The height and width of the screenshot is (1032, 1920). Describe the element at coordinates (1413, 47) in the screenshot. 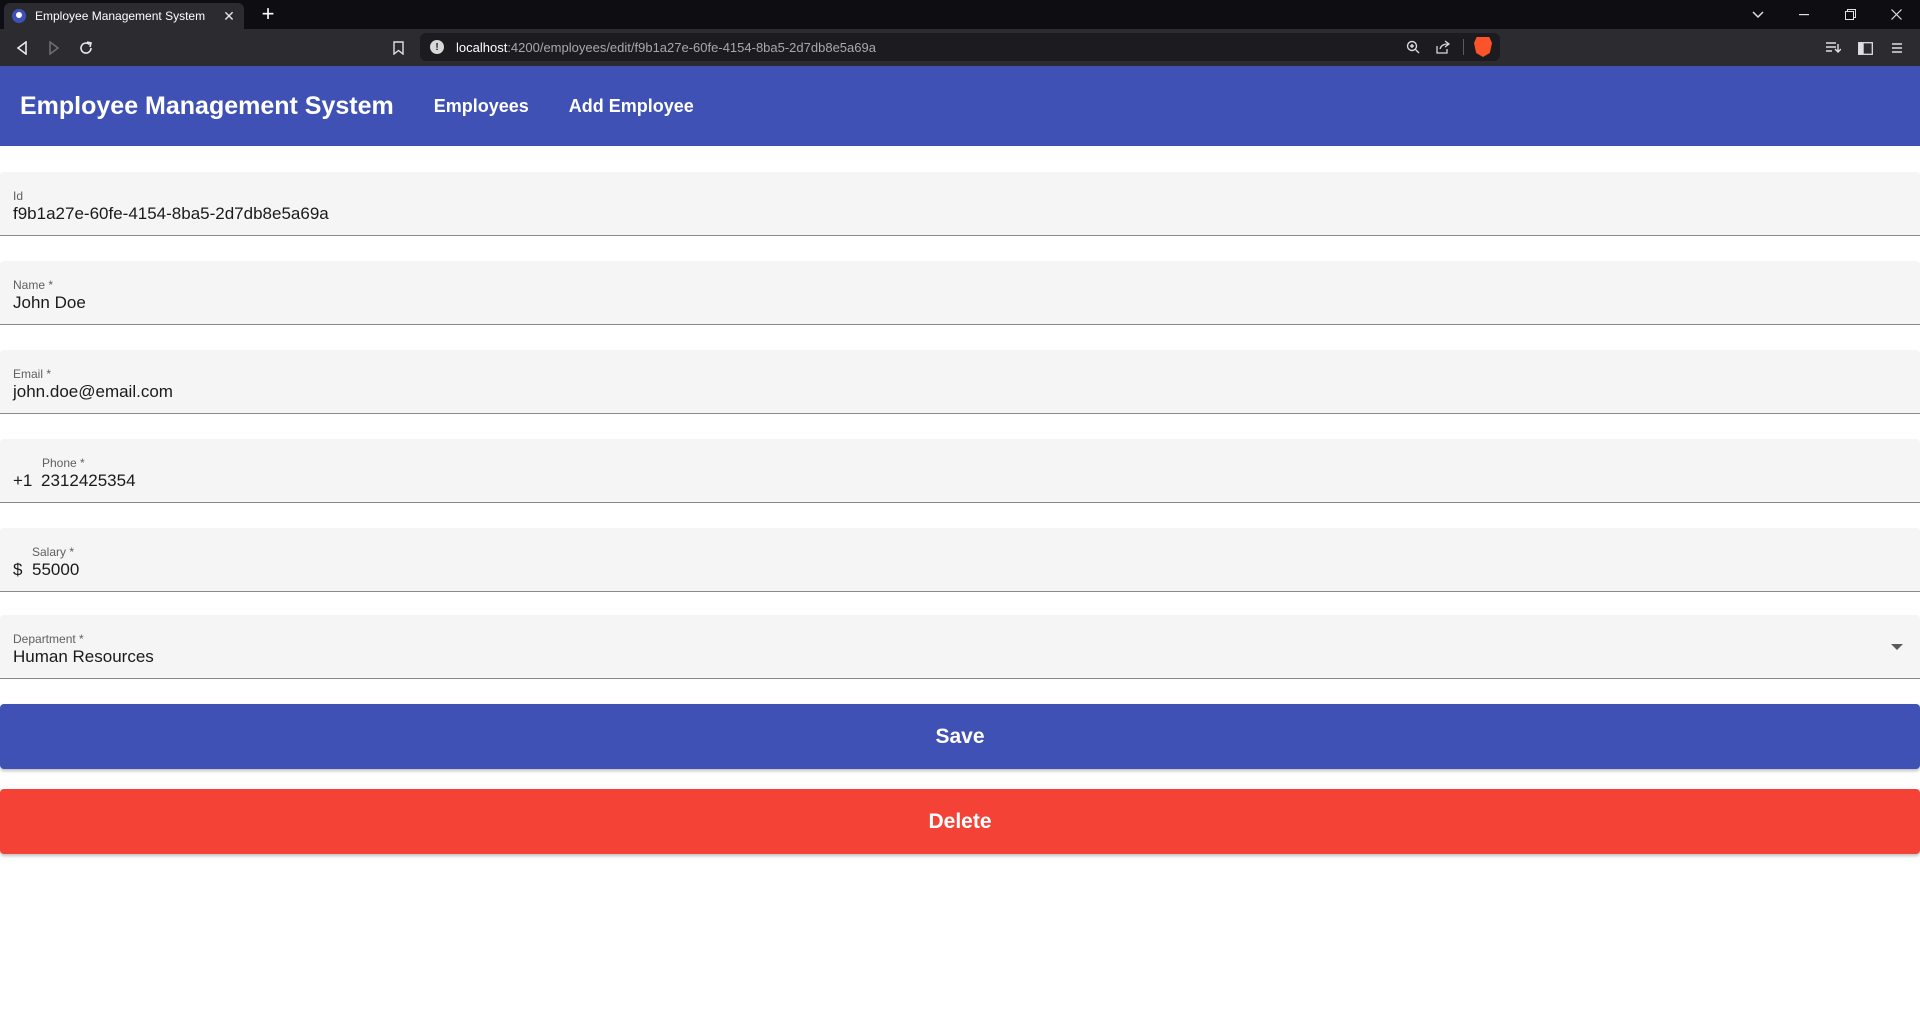

I see `zoom-icon` at that location.